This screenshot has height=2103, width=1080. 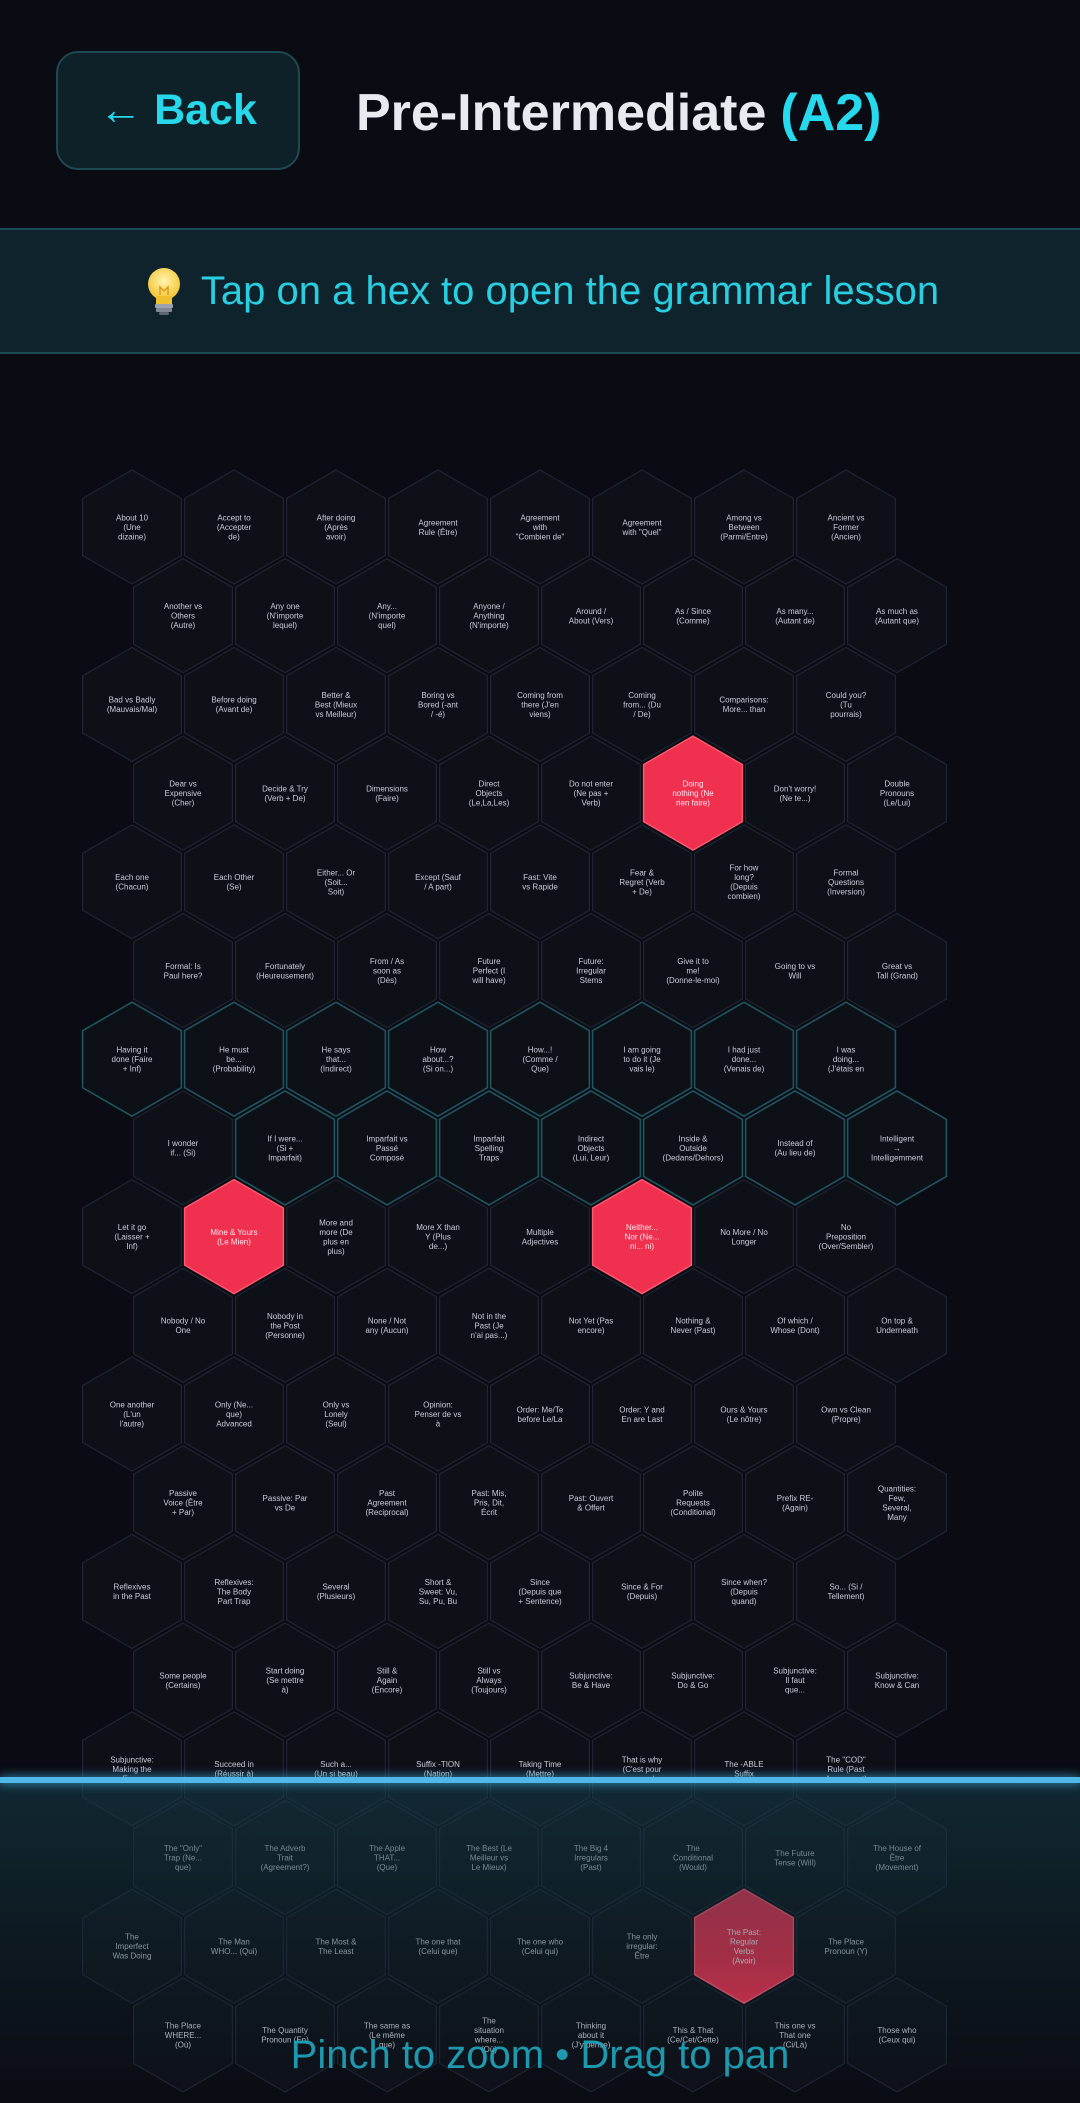 What do you see at coordinates (183, 1325) in the screenshot?
I see `hex-cell: Nobody / No One` at bounding box center [183, 1325].